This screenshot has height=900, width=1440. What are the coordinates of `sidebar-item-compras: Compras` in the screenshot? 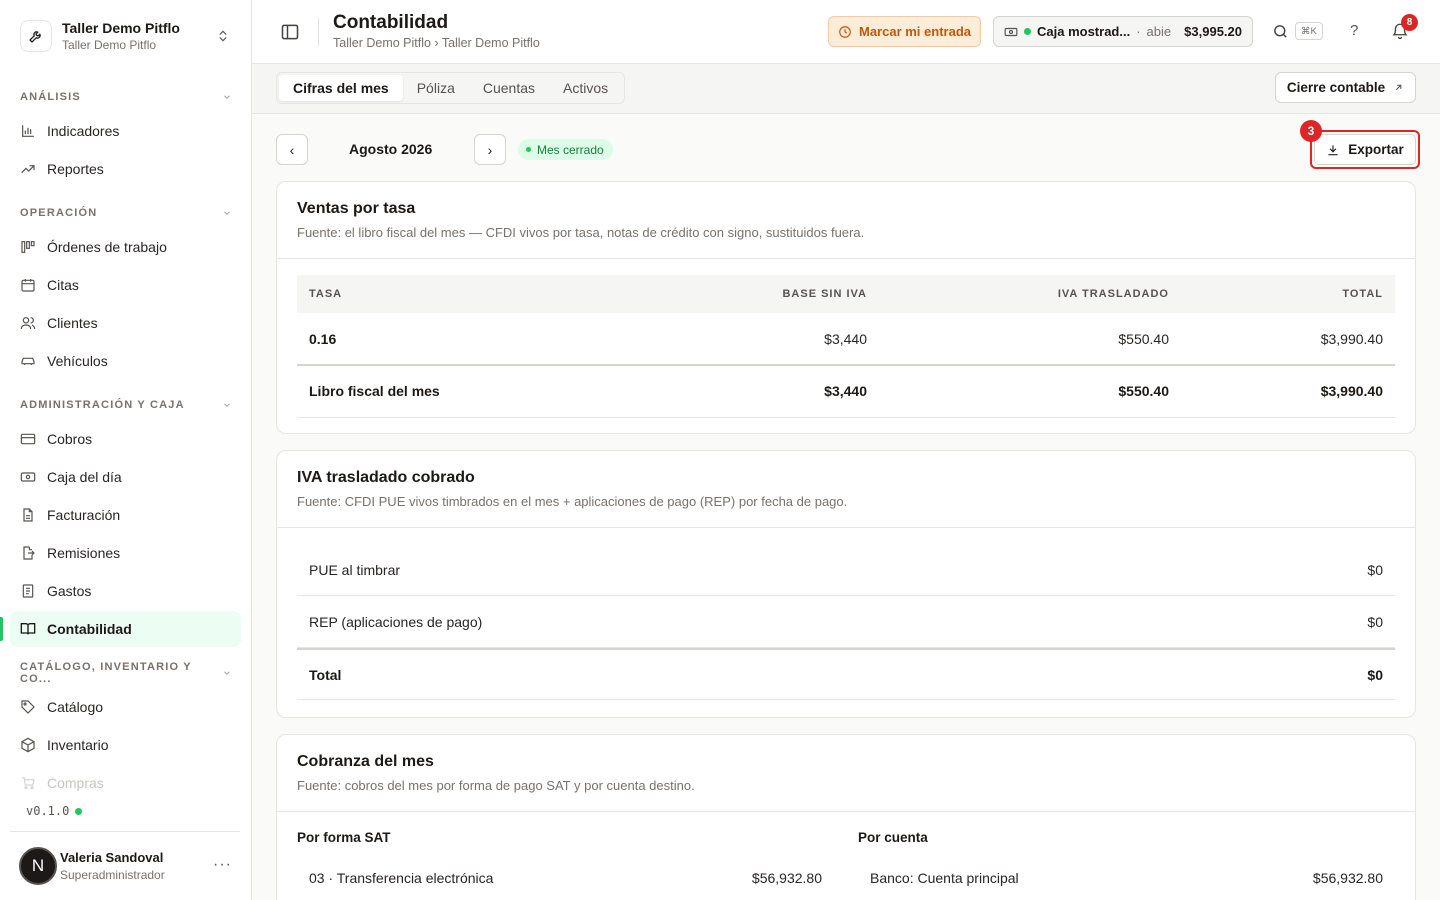 It's located at (125, 783).